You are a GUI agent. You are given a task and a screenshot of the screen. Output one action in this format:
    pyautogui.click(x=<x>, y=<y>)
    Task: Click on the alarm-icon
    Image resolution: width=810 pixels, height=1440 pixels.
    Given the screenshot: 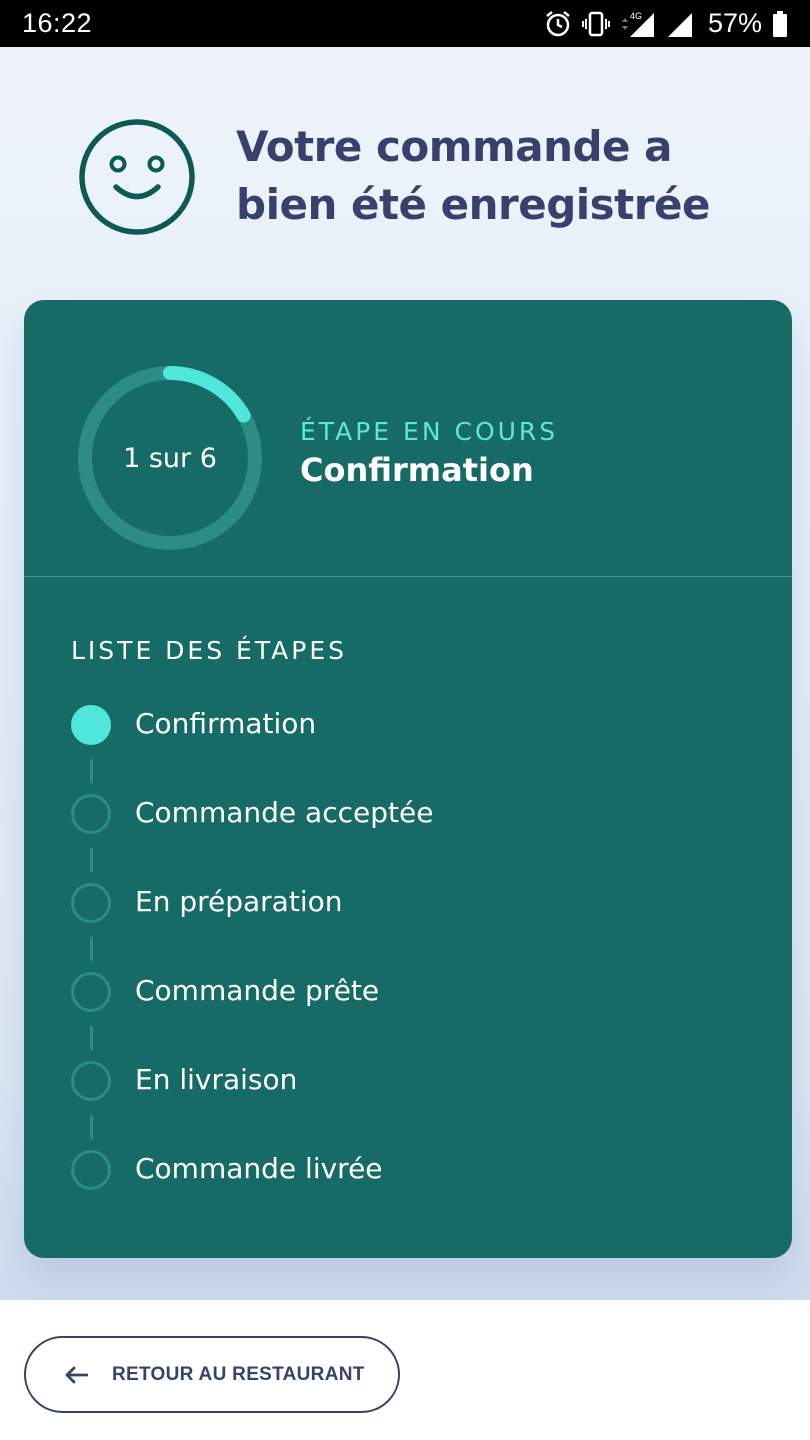 What is the action you would take?
    pyautogui.click(x=558, y=24)
    